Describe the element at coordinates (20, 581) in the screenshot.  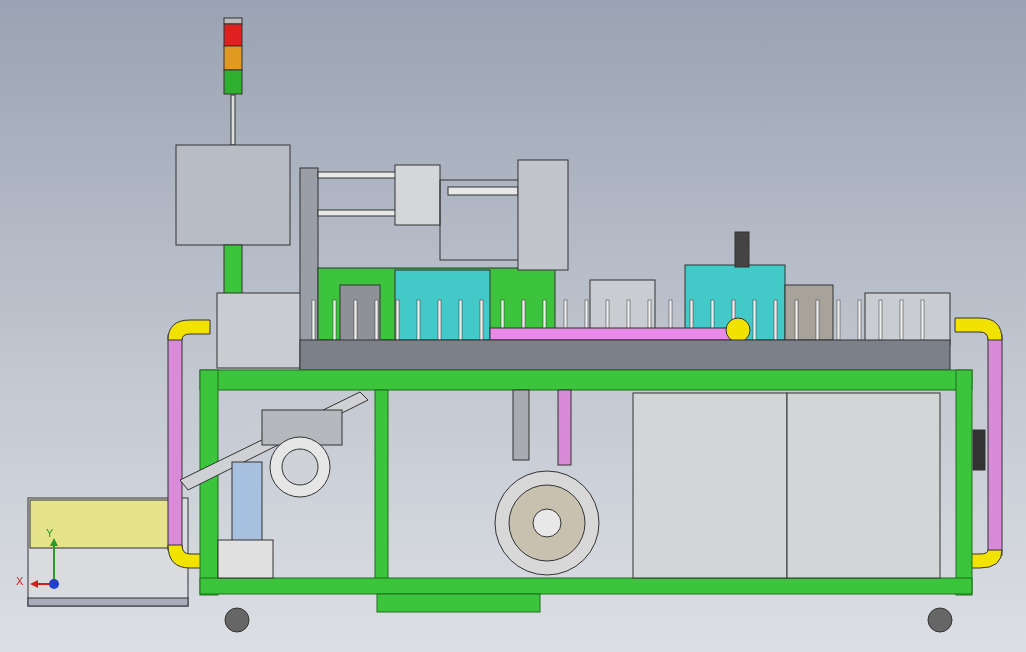
I see `axis-label: X` at that location.